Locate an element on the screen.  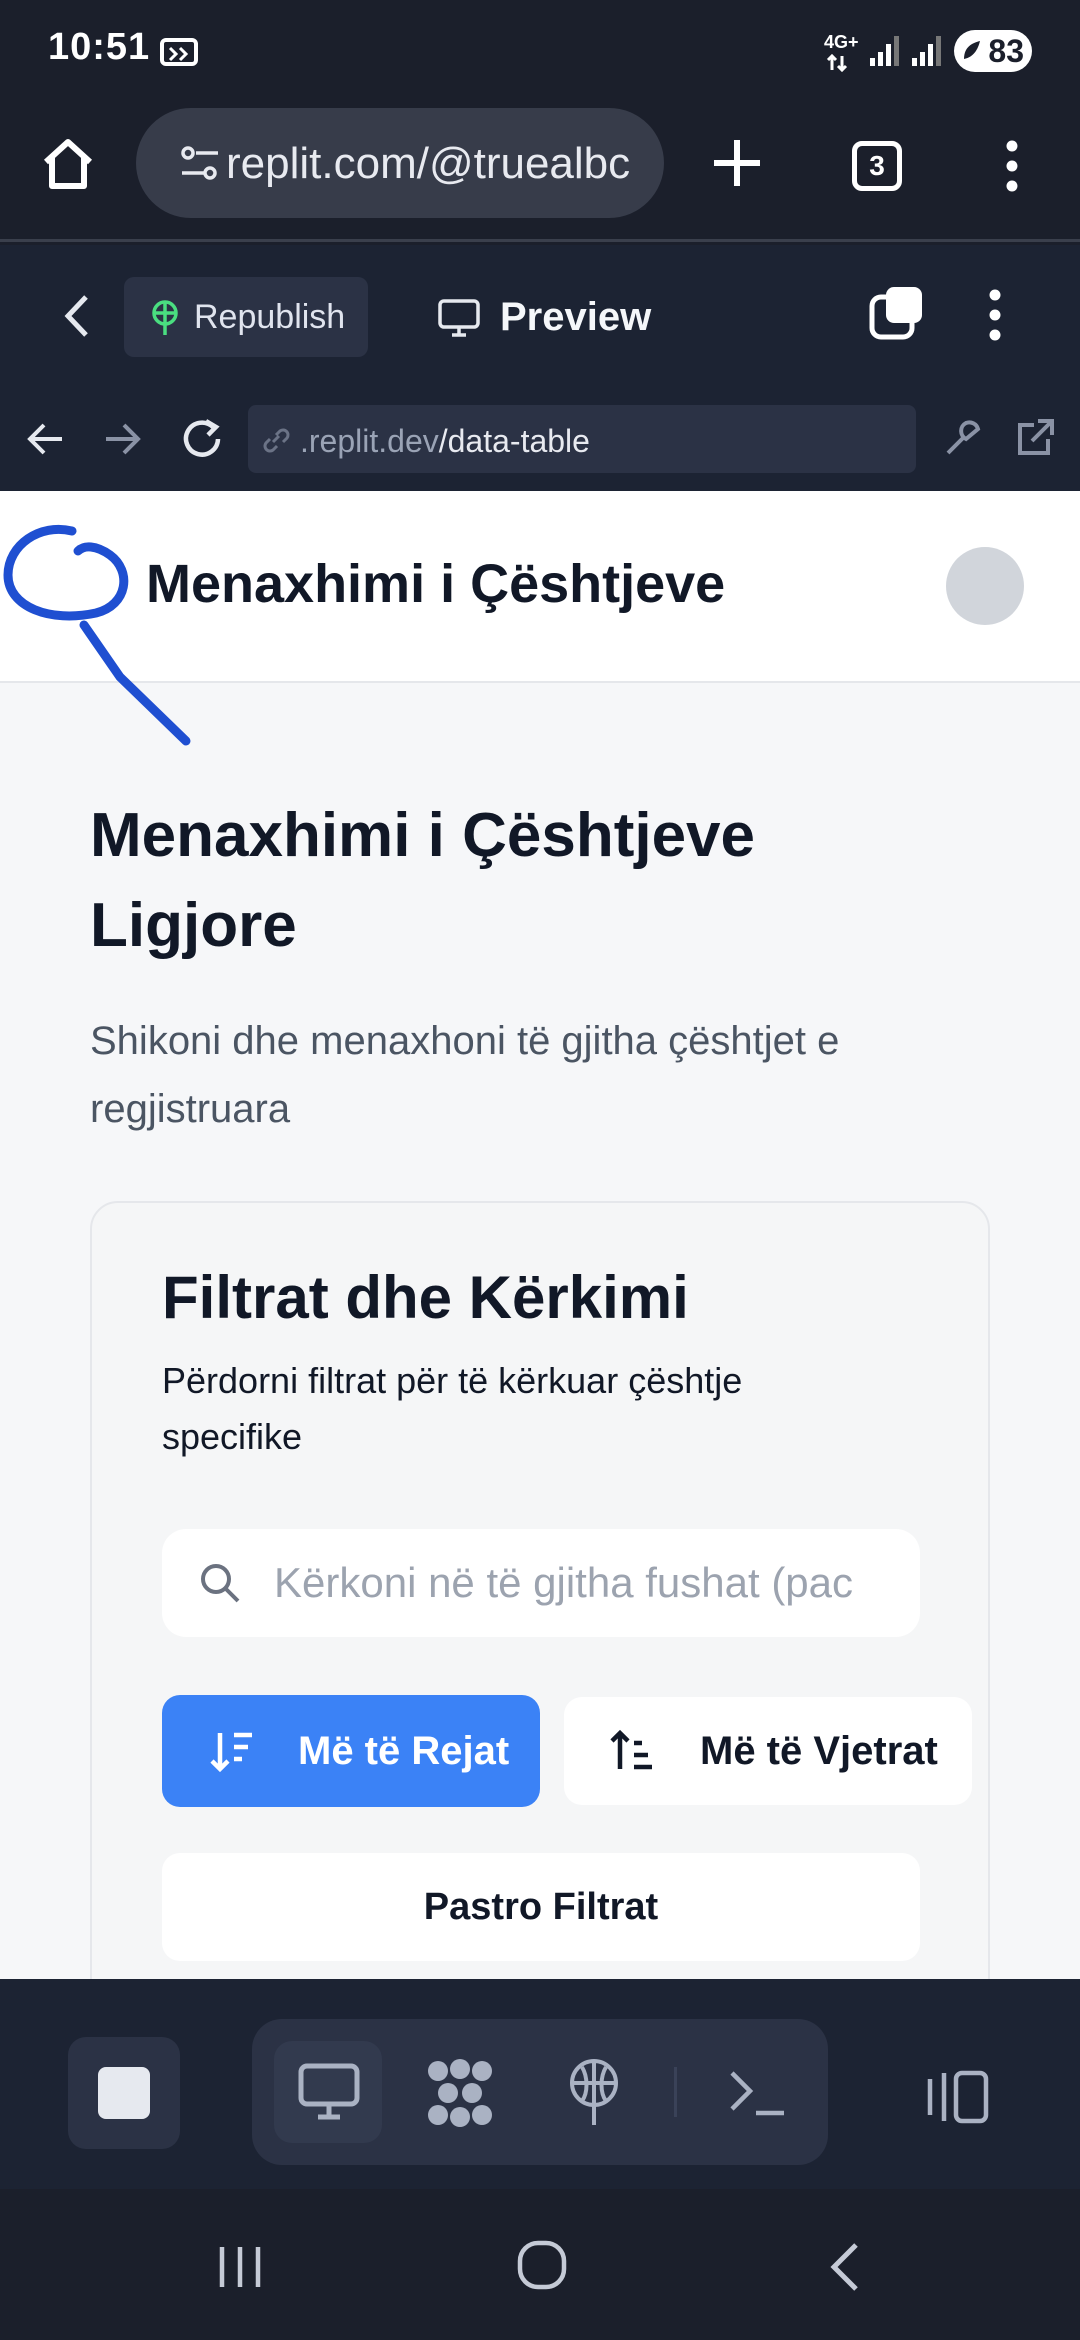
new-tab-icon is located at coordinates (737, 163).